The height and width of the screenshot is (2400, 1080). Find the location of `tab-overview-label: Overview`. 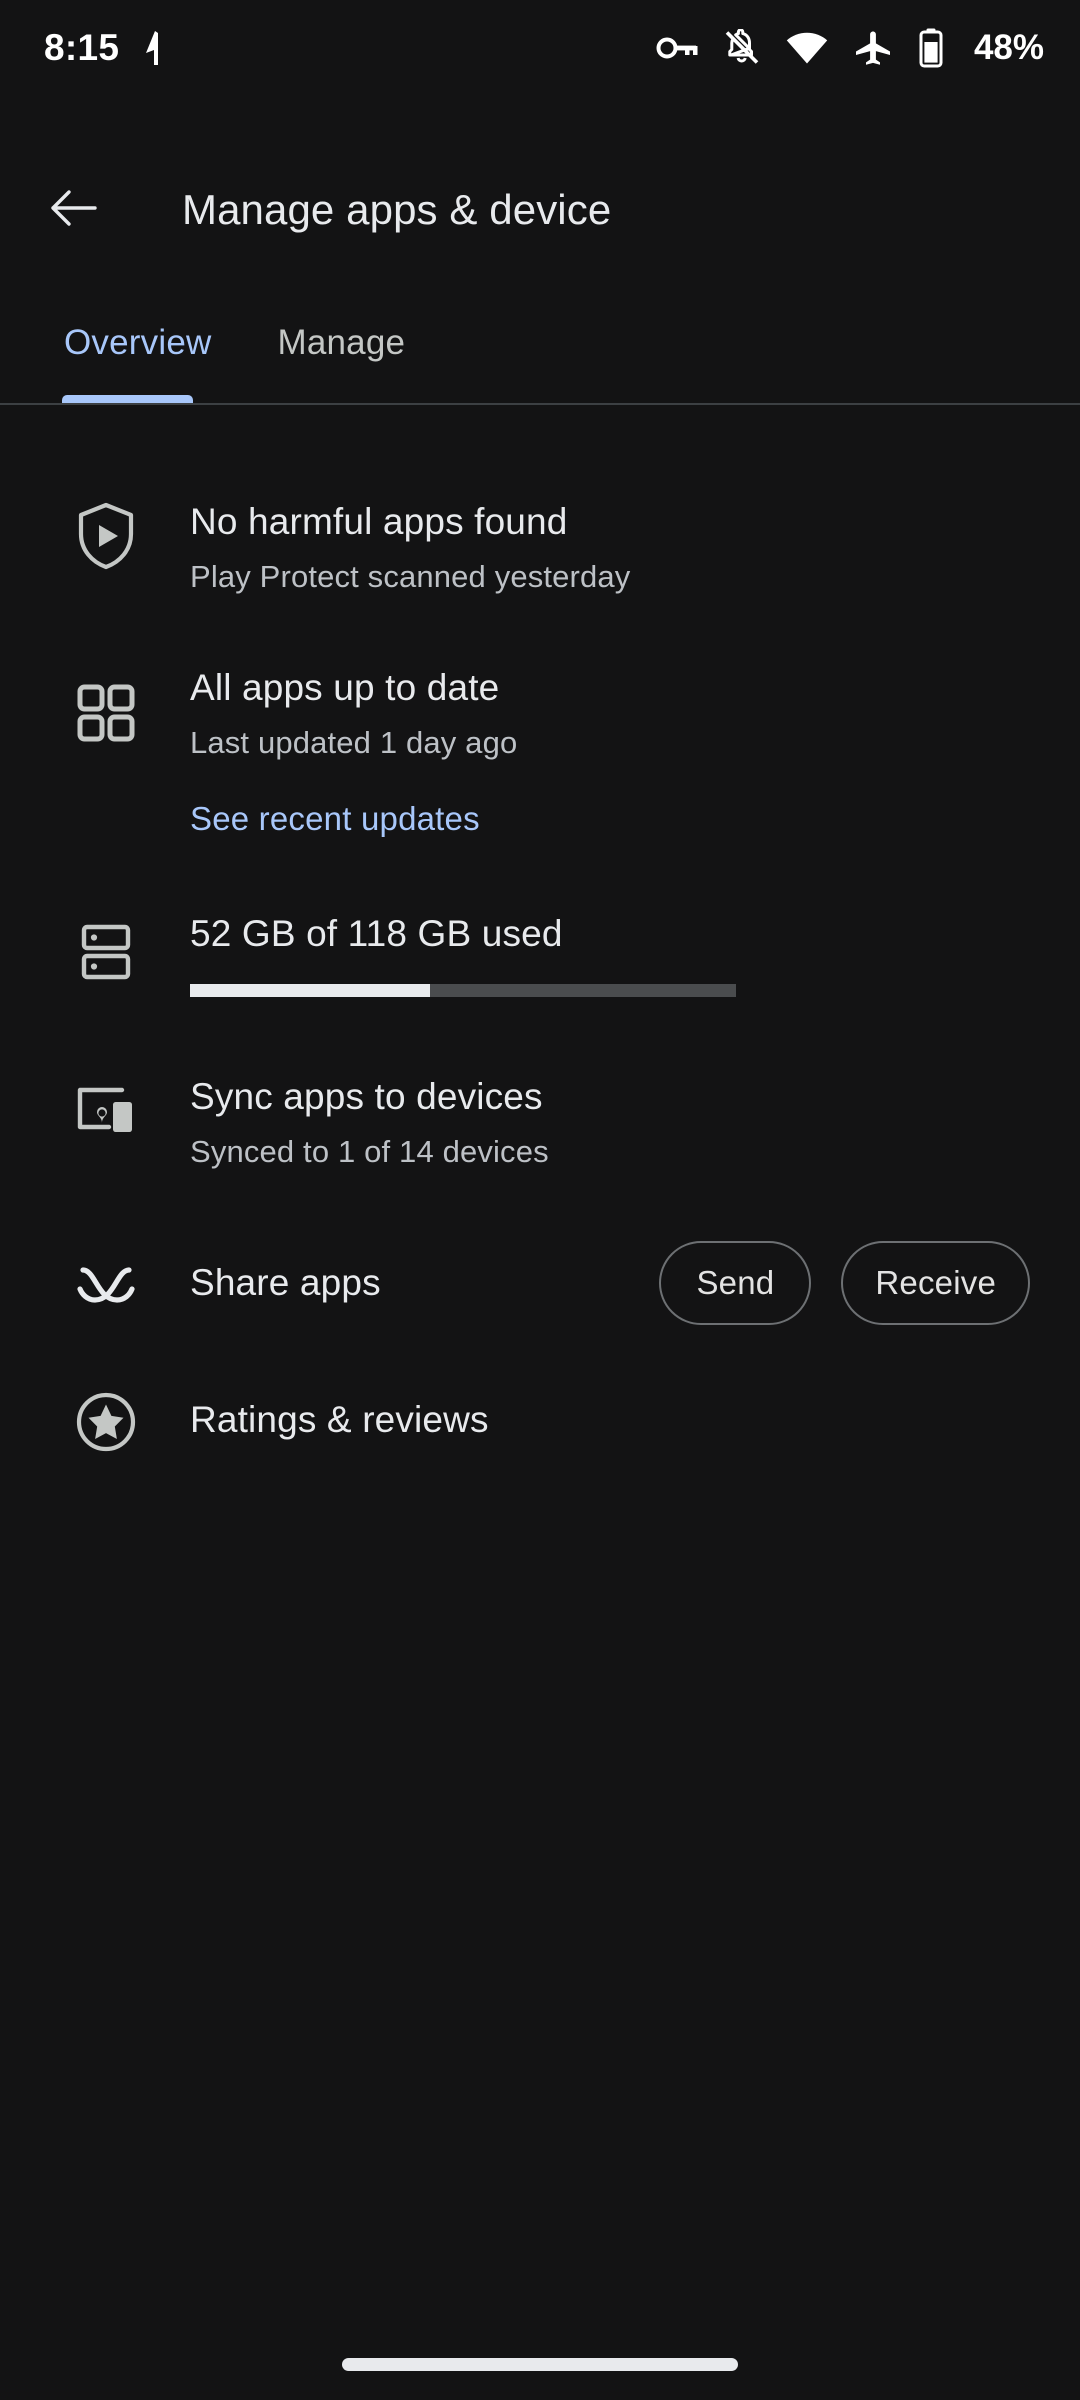

tab-overview-label: Overview is located at coordinates (138, 342).